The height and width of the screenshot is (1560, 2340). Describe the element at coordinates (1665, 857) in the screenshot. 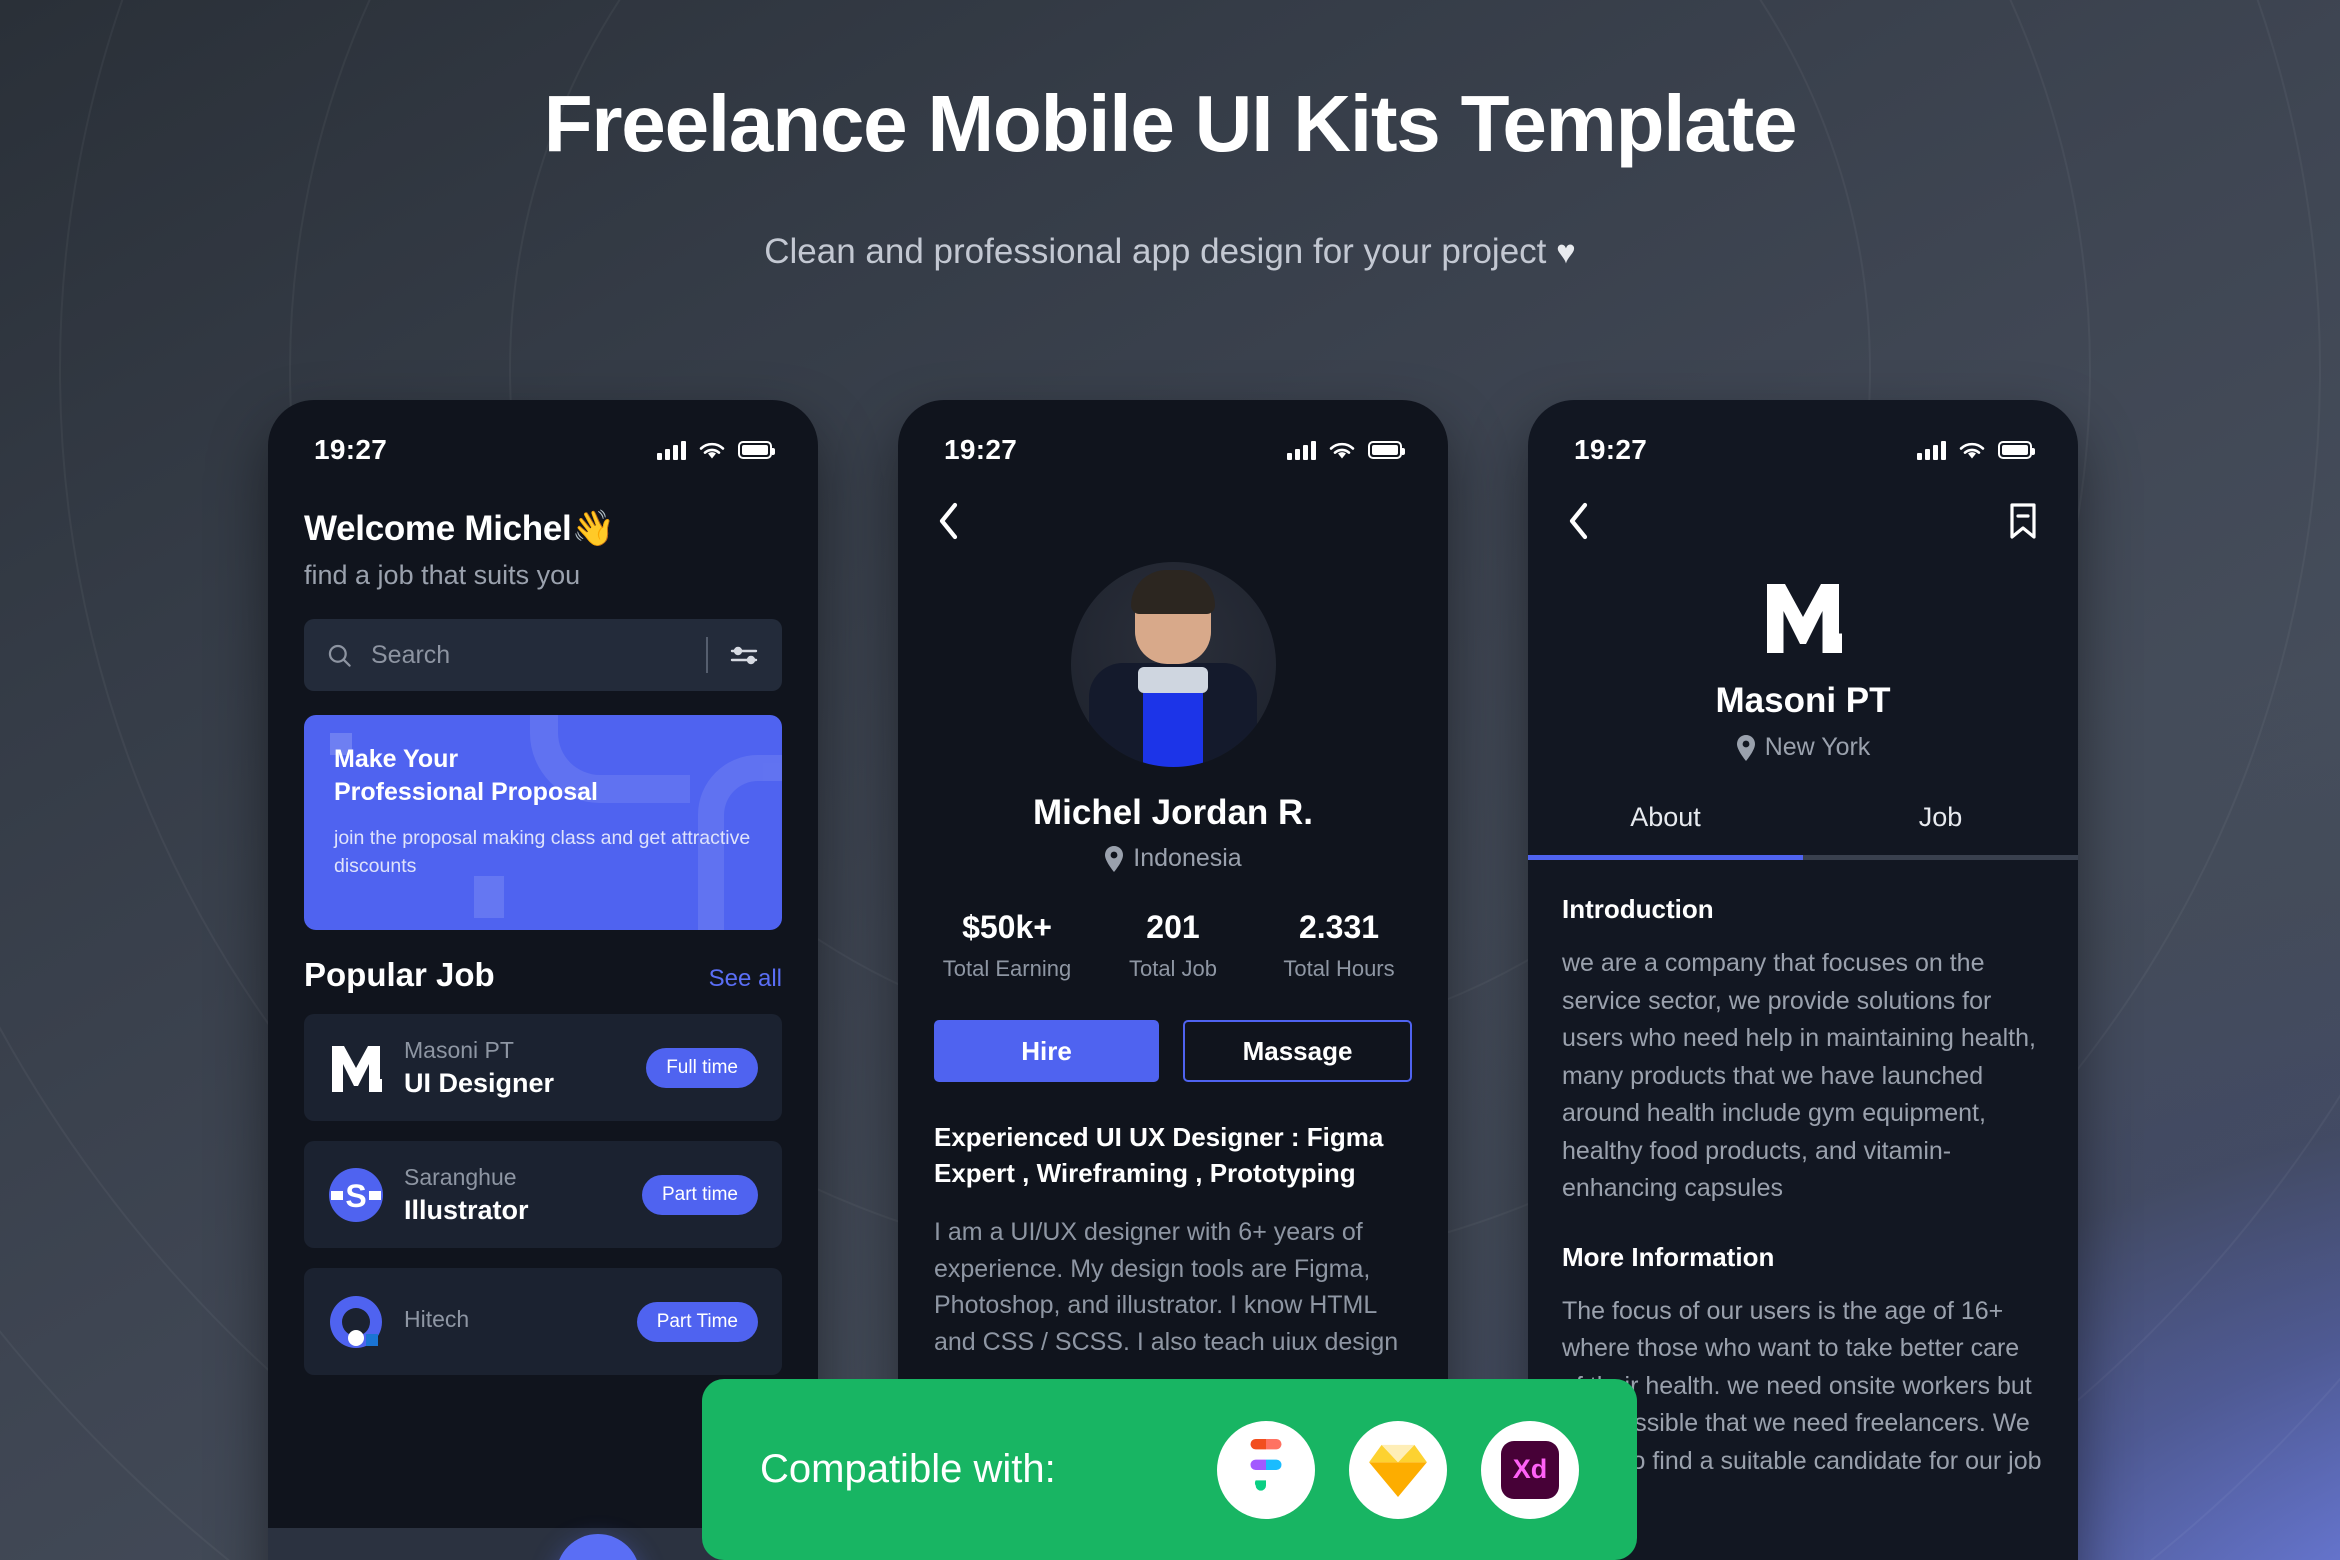

I see `tab-indicator-active` at that location.